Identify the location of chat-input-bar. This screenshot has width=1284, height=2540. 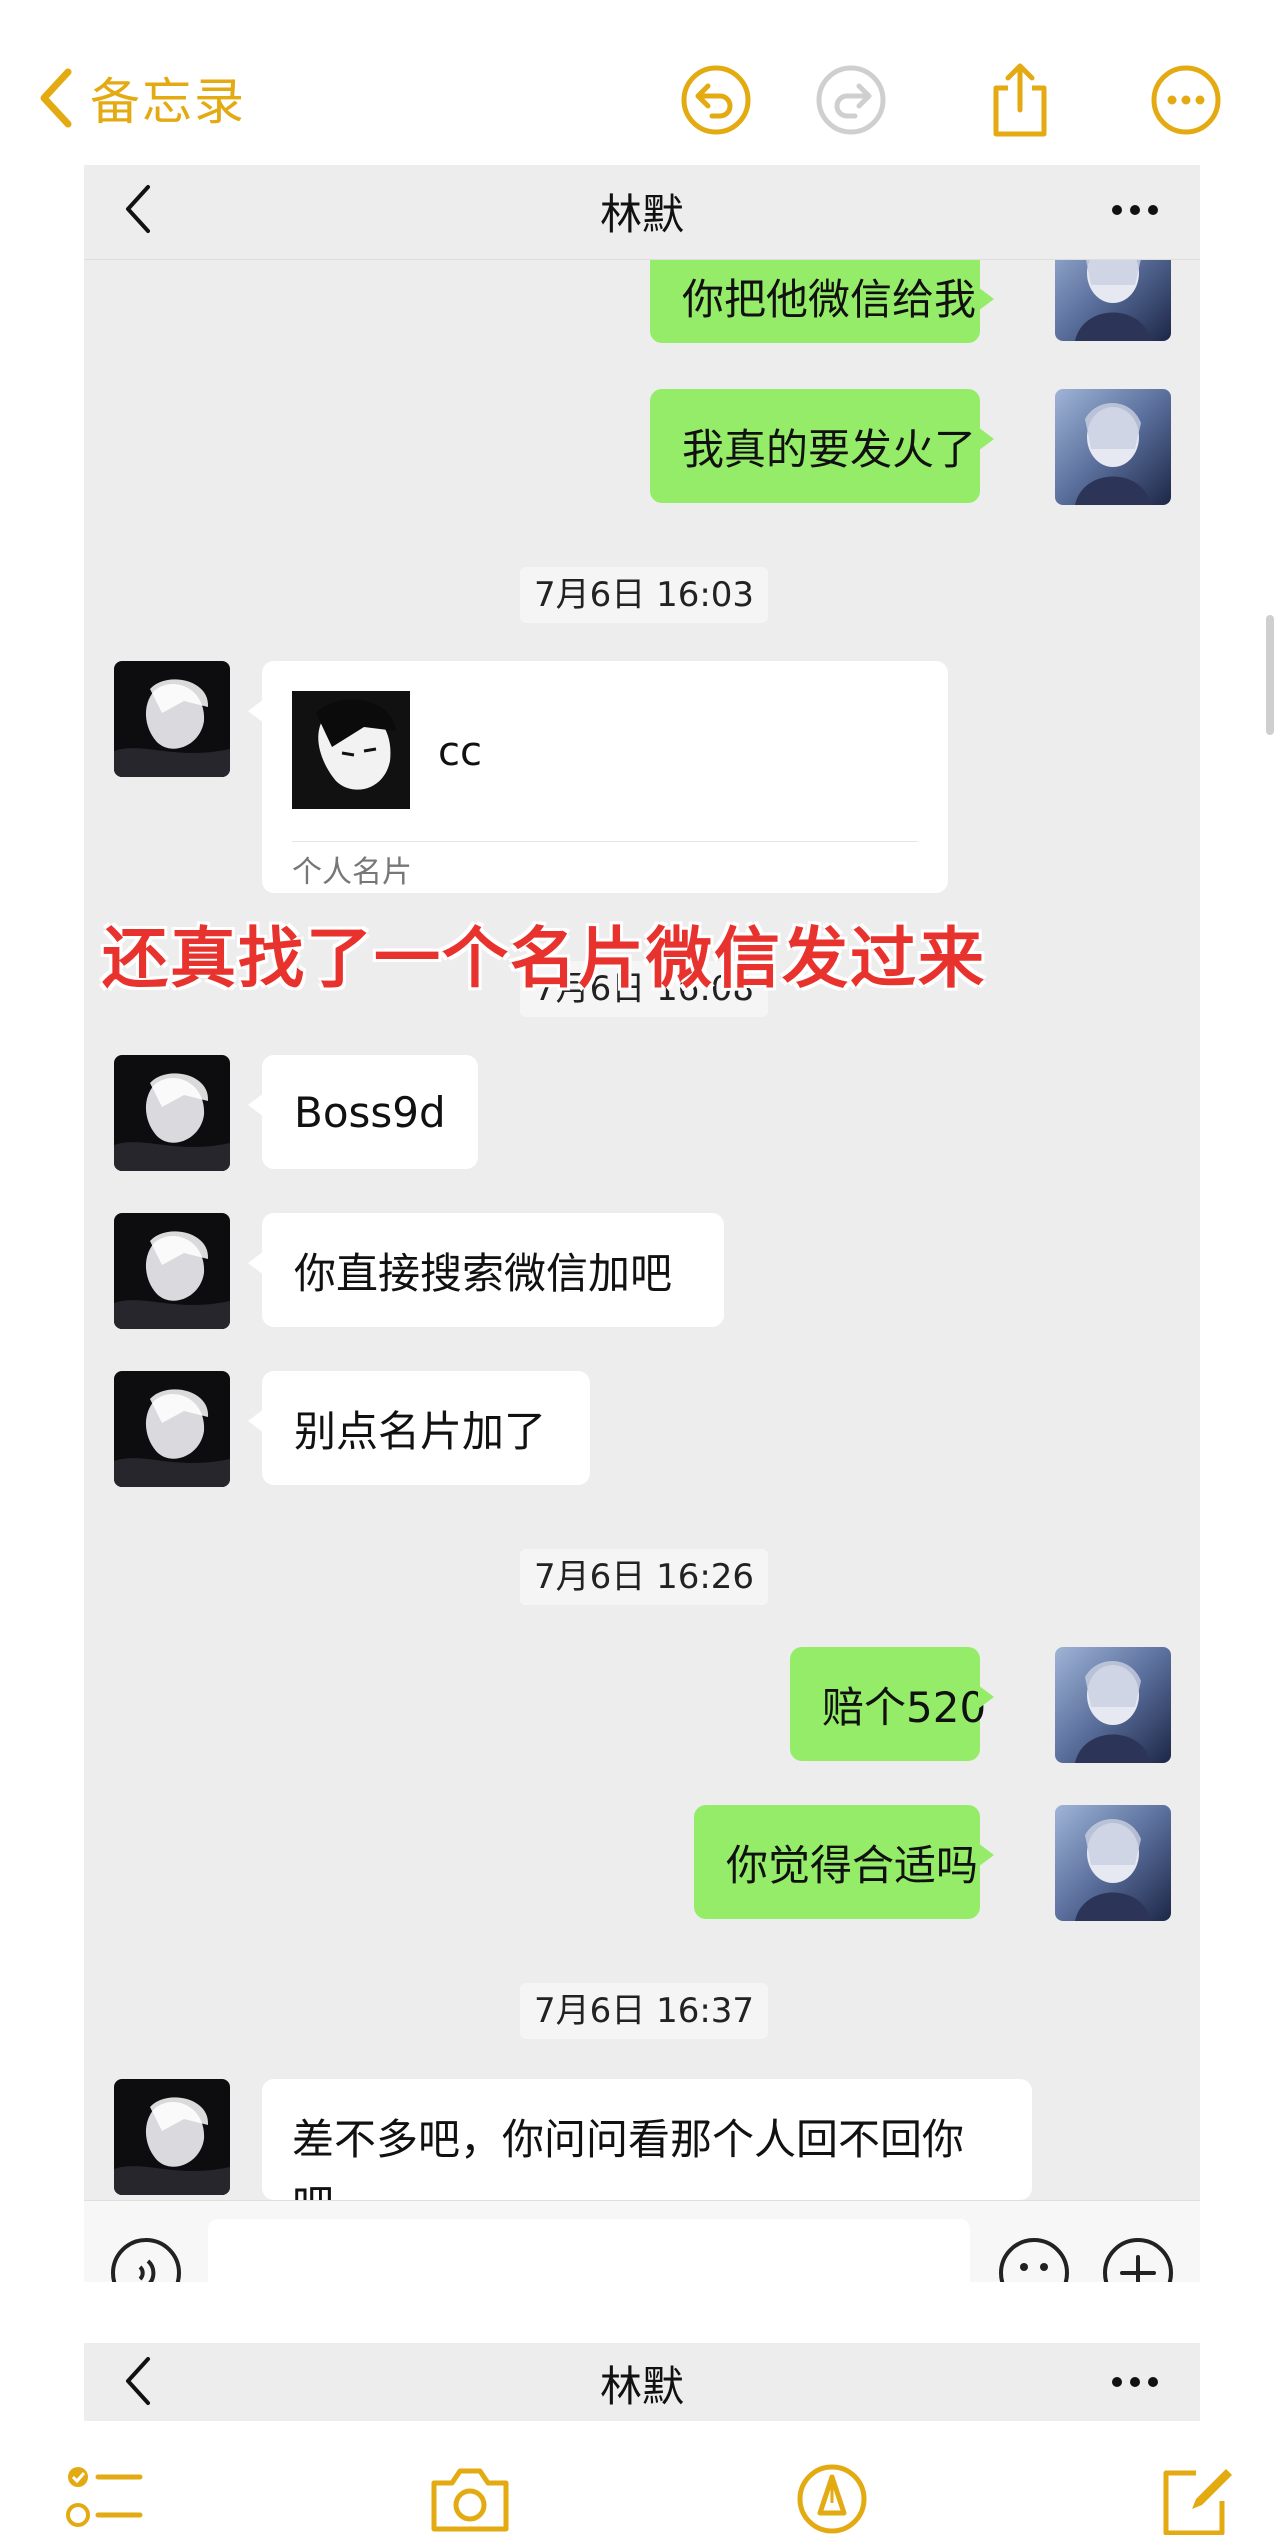
(642, 2241).